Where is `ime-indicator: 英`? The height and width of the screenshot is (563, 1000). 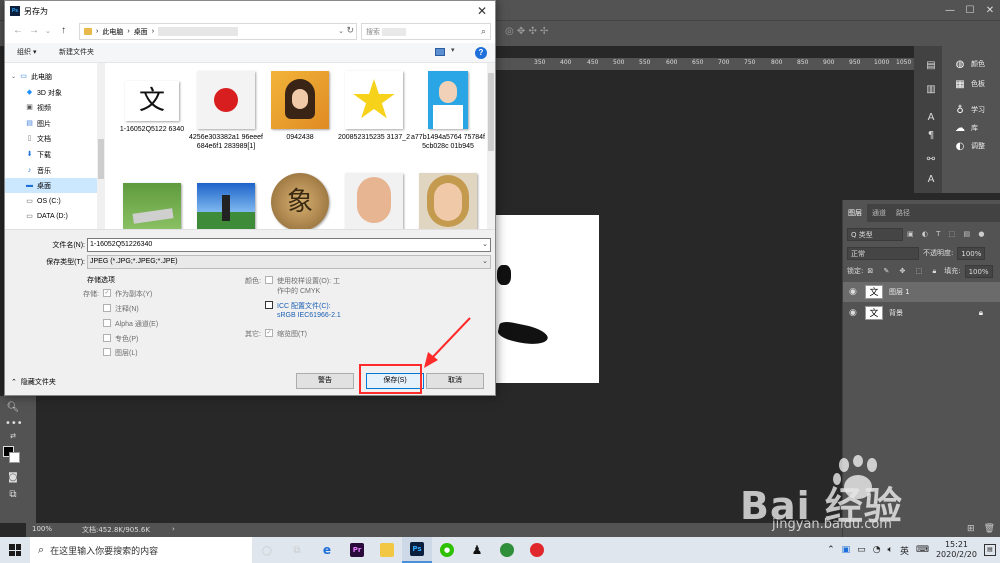 ime-indicator: 英 is located at coordinates (904, 550).